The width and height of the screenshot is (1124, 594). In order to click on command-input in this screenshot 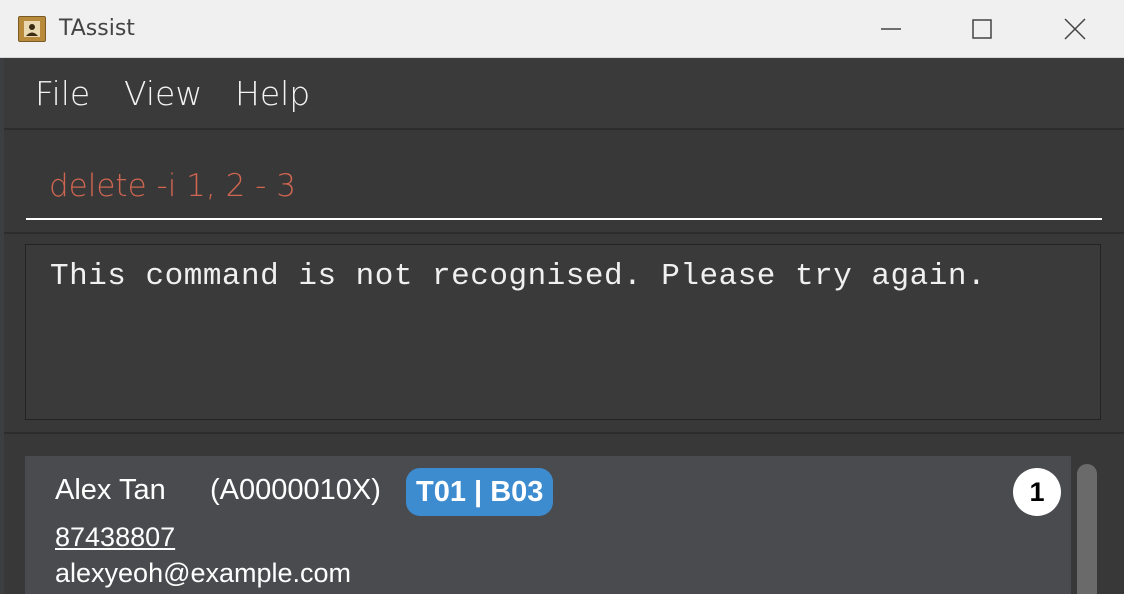, I will do `click(564, 182)`.